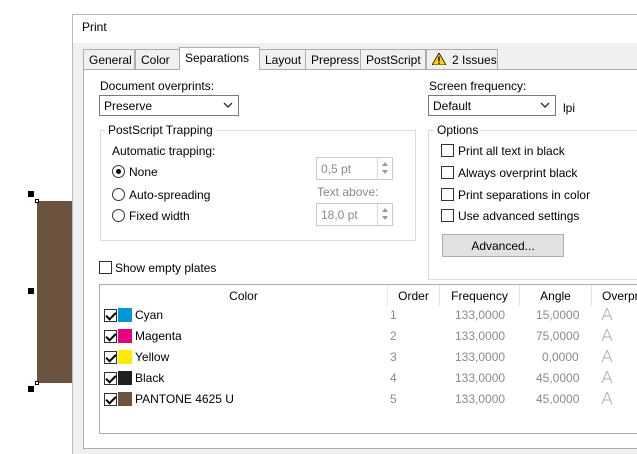 This screenshot has width=637, height=454. Describe the element at coordinates (354, 168) in the screenshot. I see `trap-width-spinner: 0,5 pt` at that location.